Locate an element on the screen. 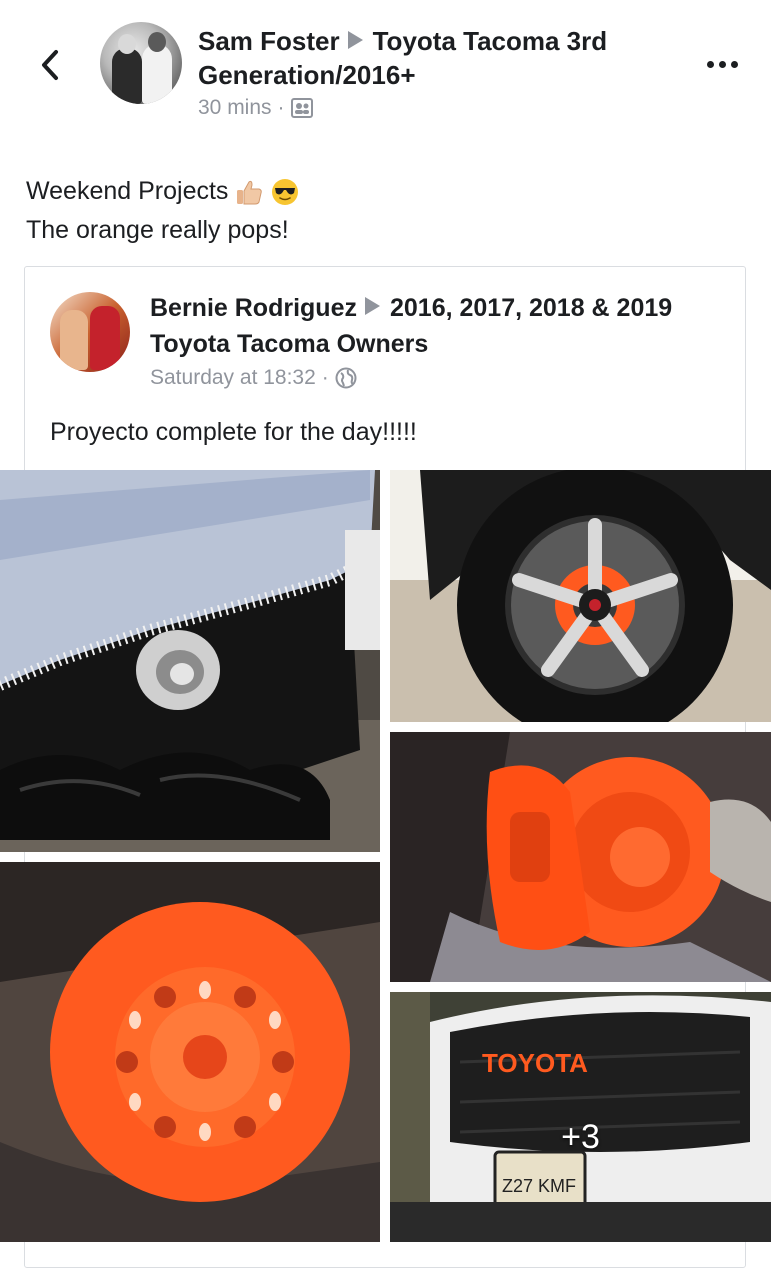 The image size is (771, 1279). more-options-button is located at coordinates (722, 64).